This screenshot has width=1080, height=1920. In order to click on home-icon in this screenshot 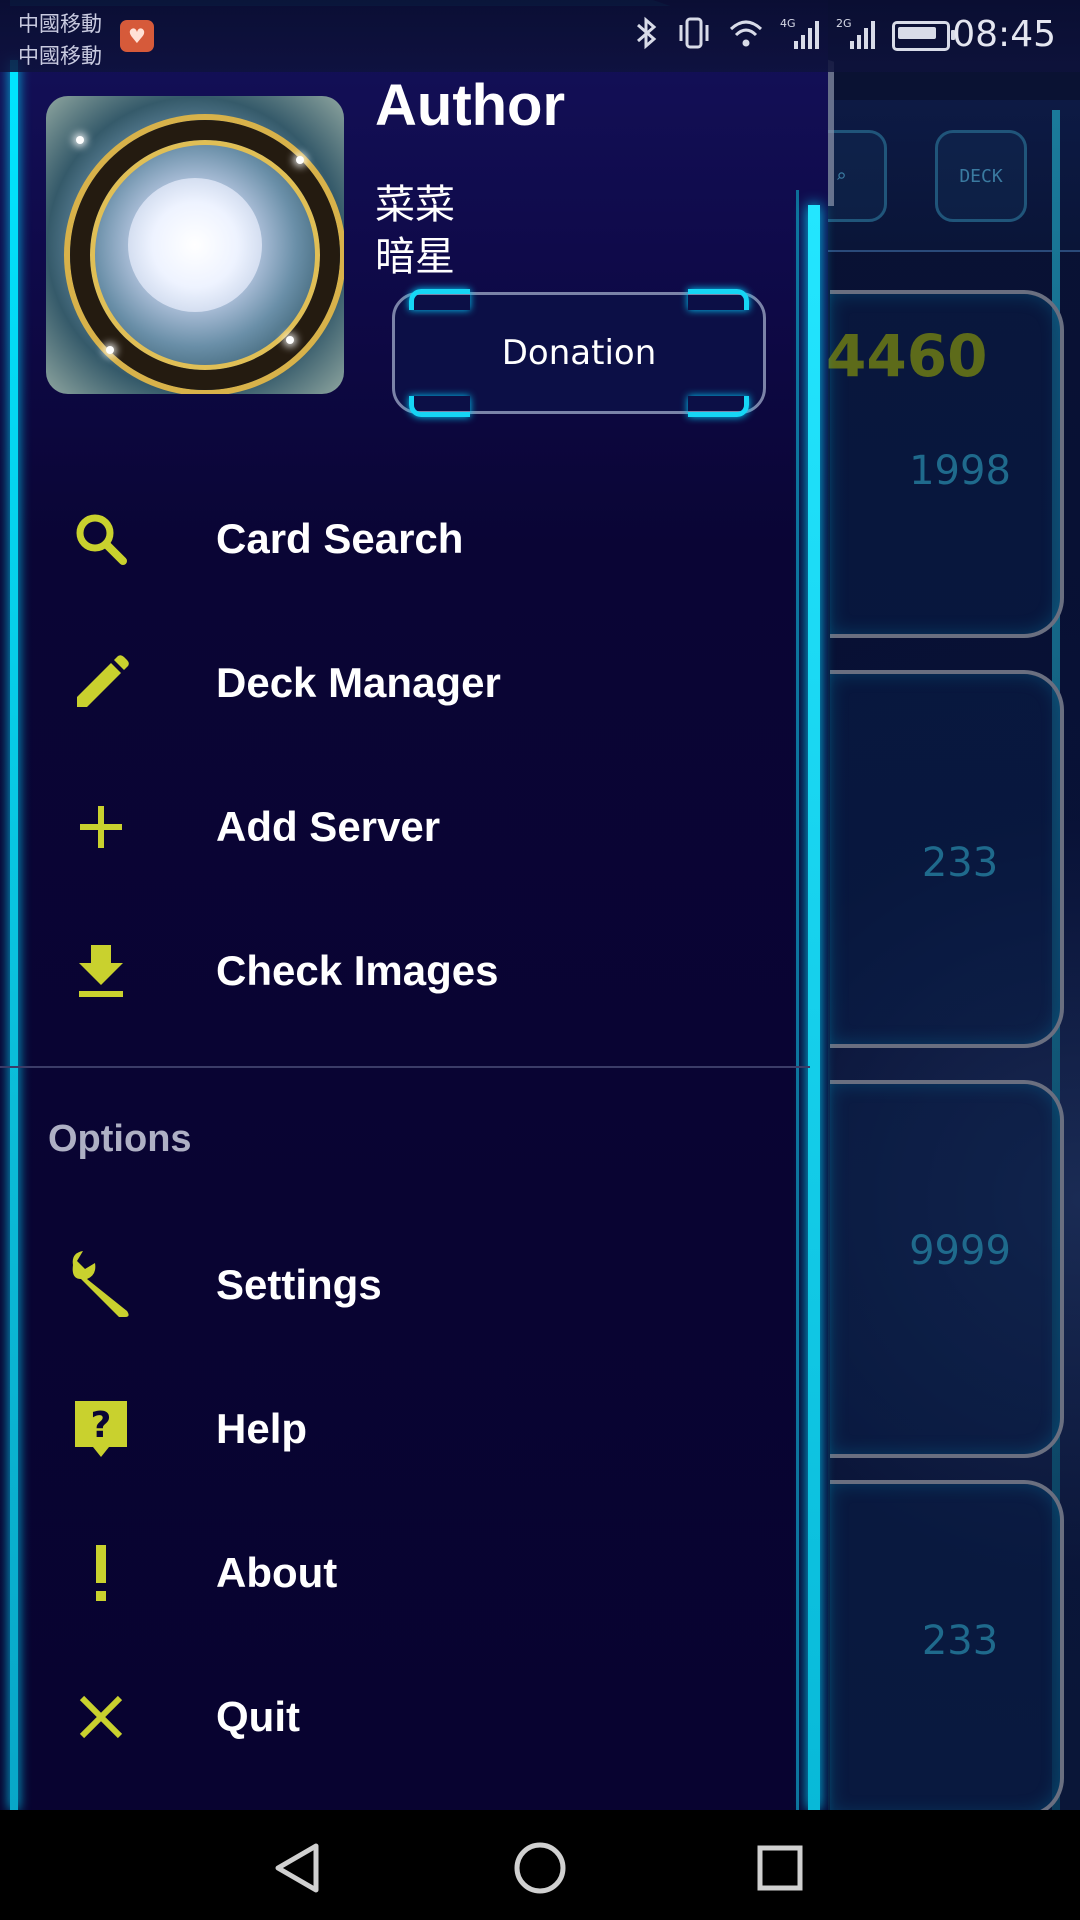, I will do `click(540, 1868)`.